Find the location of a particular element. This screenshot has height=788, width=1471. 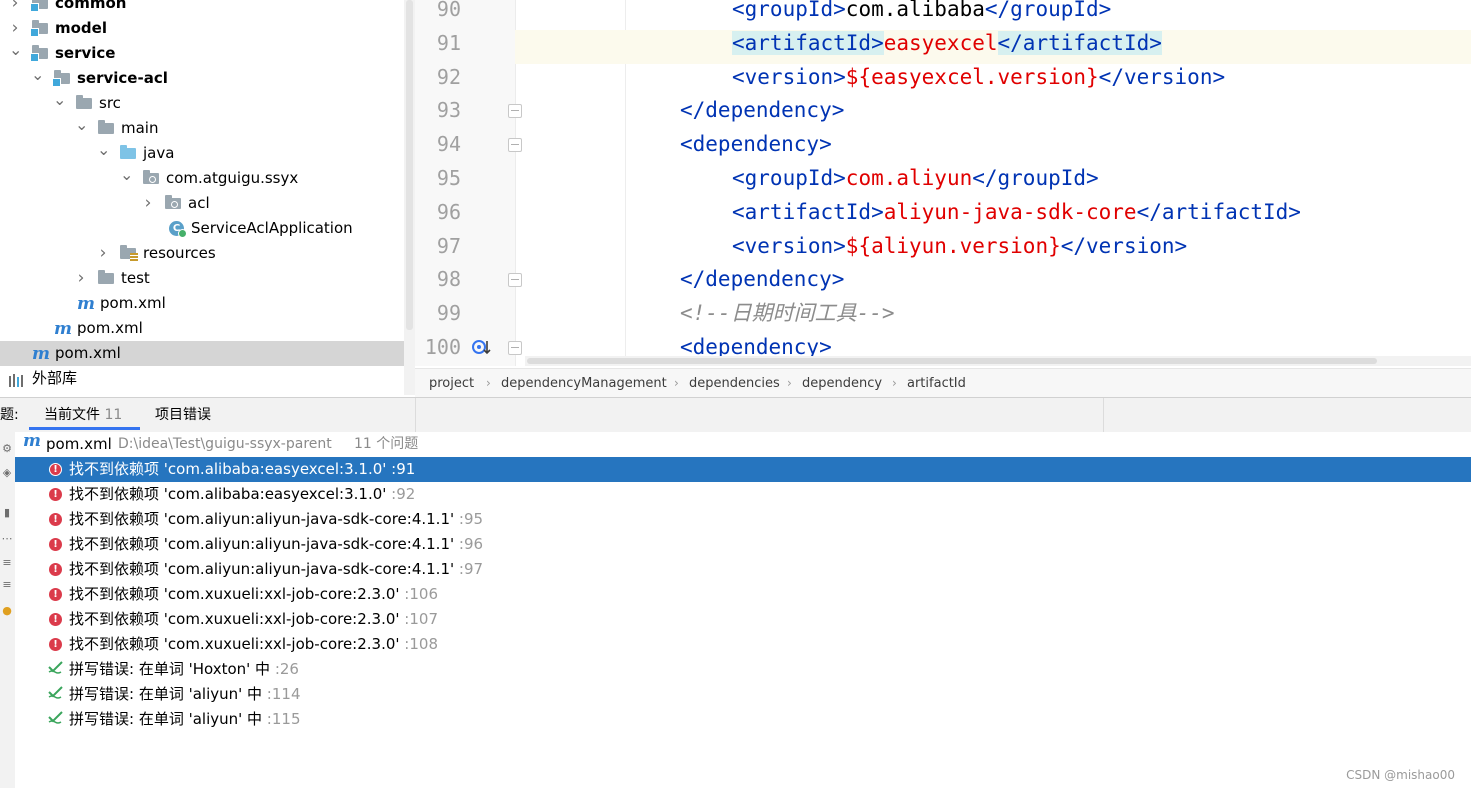

breadcrumb-item: project is located at coordinates (451, 383).